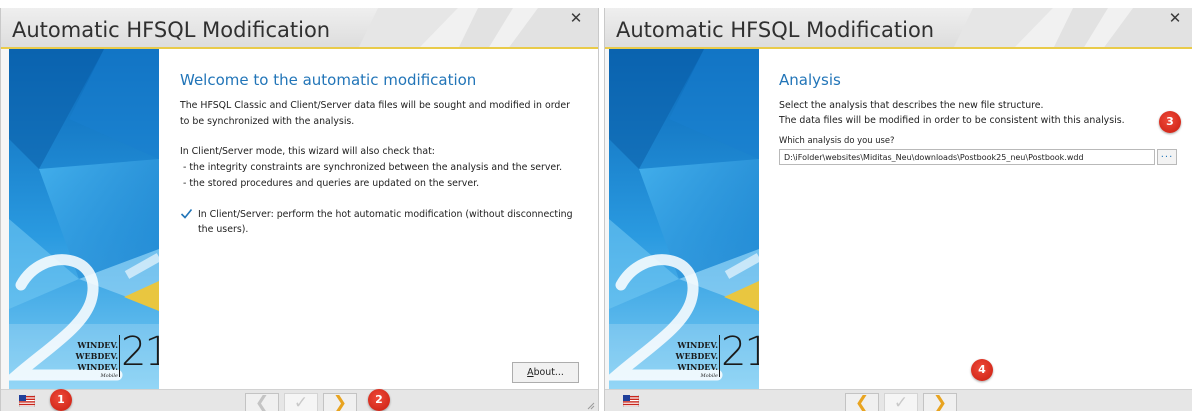 This screenshot has height=411, width=1192. What do you see at coordinates (1170, 122) in the screenshot?
I see `callout-badge-3: 3` at bounding box center [1170, 122].